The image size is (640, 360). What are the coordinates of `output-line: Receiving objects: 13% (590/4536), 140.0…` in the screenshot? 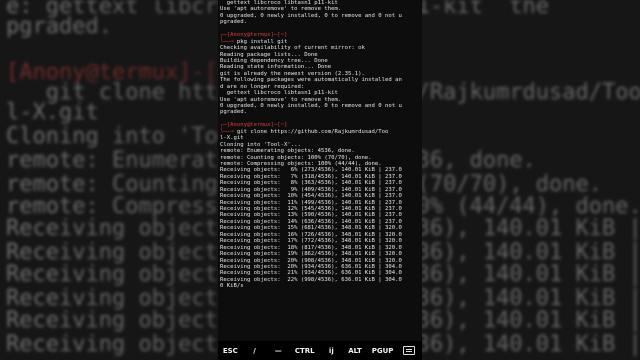 It's located at (311, 215).